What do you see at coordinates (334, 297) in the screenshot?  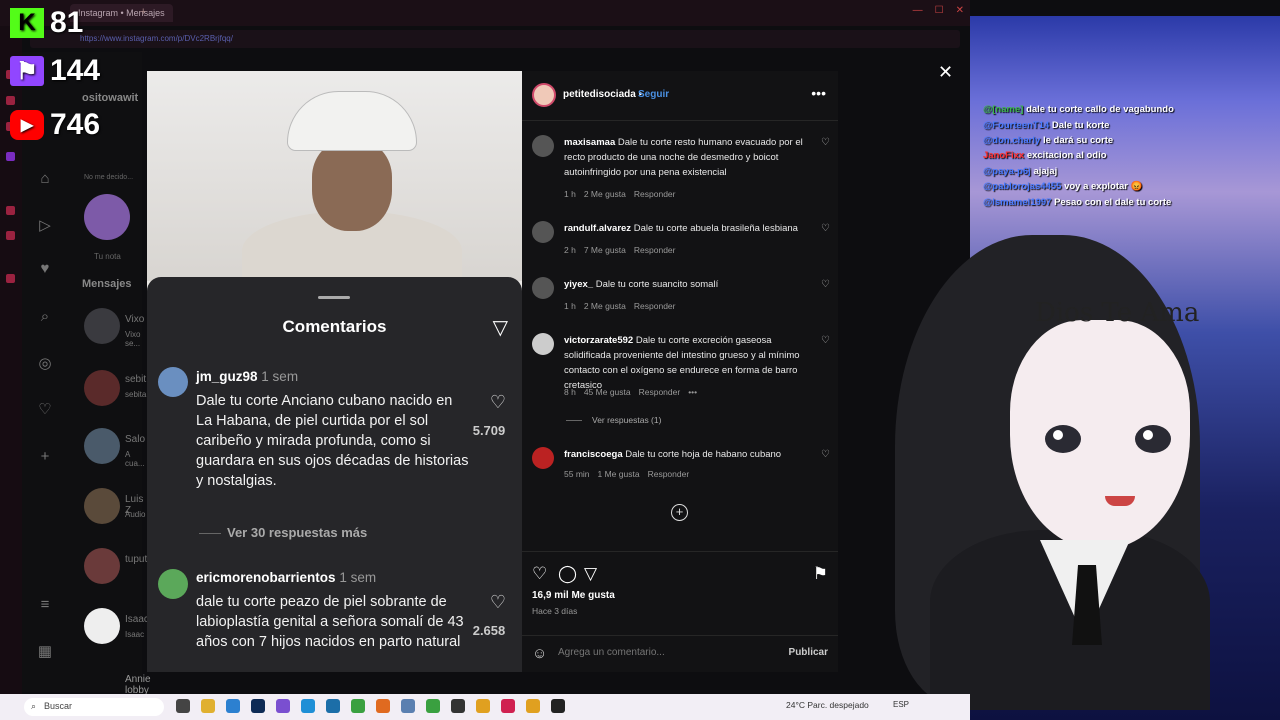 I see `sheet-handle` at bounding box center [334, 297].